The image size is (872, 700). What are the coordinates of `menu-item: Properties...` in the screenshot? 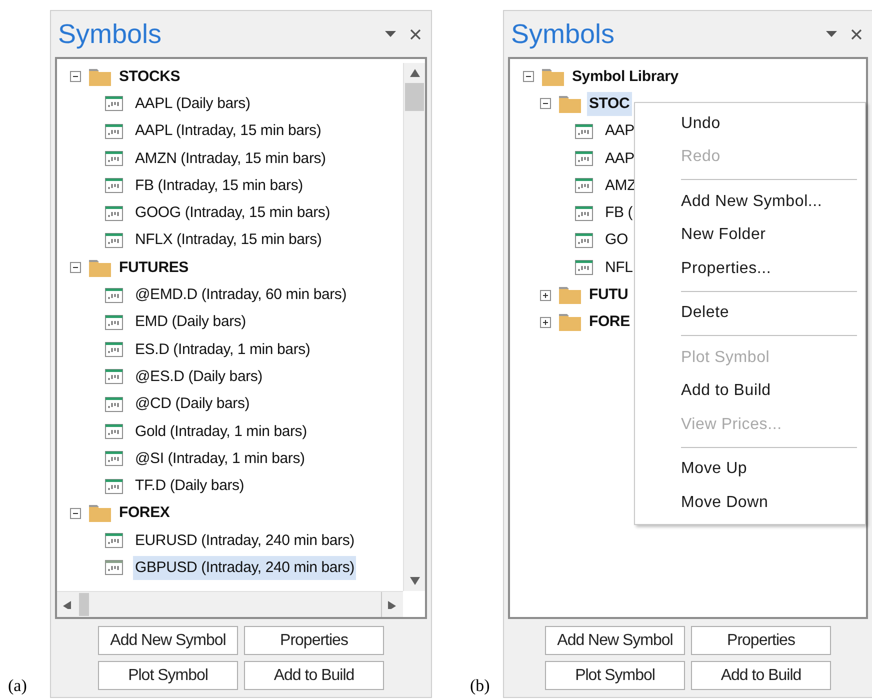 It's located at (750, 269).